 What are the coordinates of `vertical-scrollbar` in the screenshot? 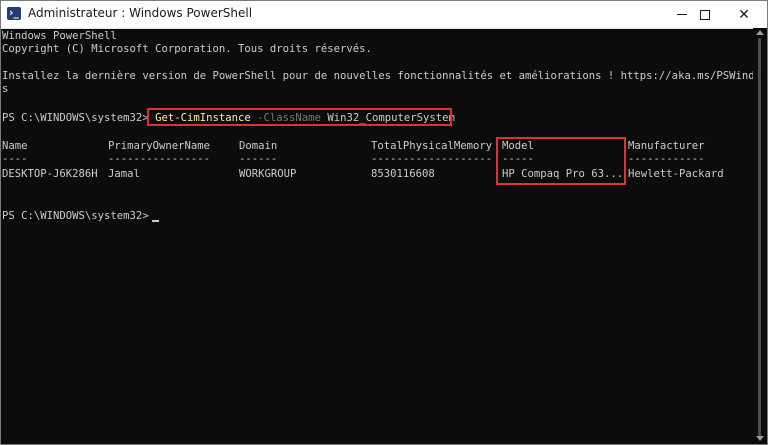 It's located at (760, 236).